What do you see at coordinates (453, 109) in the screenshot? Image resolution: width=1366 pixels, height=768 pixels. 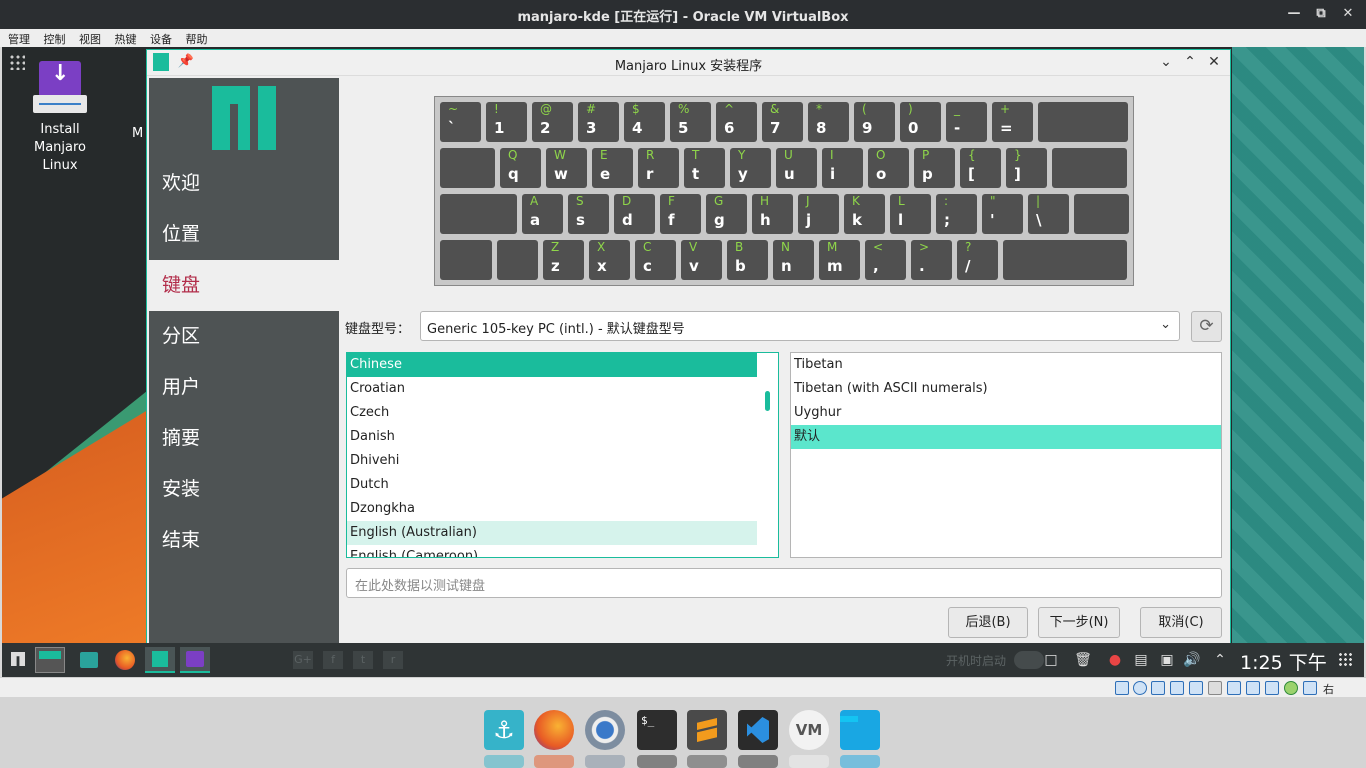 I see `key-shift-label: ~` at bounding box center [453, 109].